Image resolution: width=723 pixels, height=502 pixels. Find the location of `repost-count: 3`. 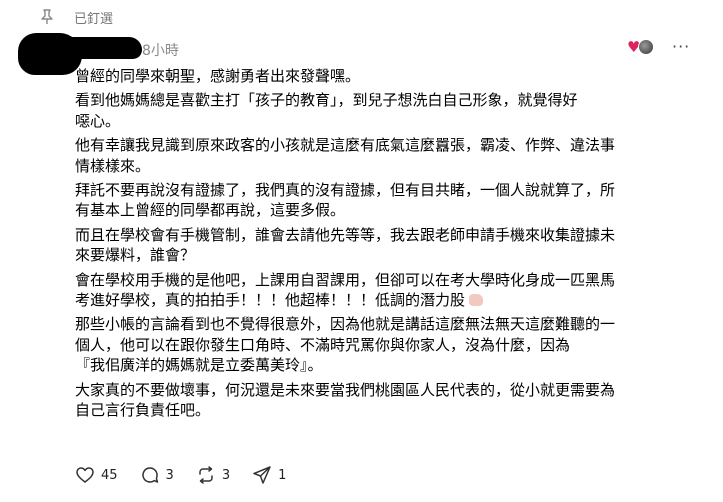

repost-count: 3 is located at coordinates (226, 475).